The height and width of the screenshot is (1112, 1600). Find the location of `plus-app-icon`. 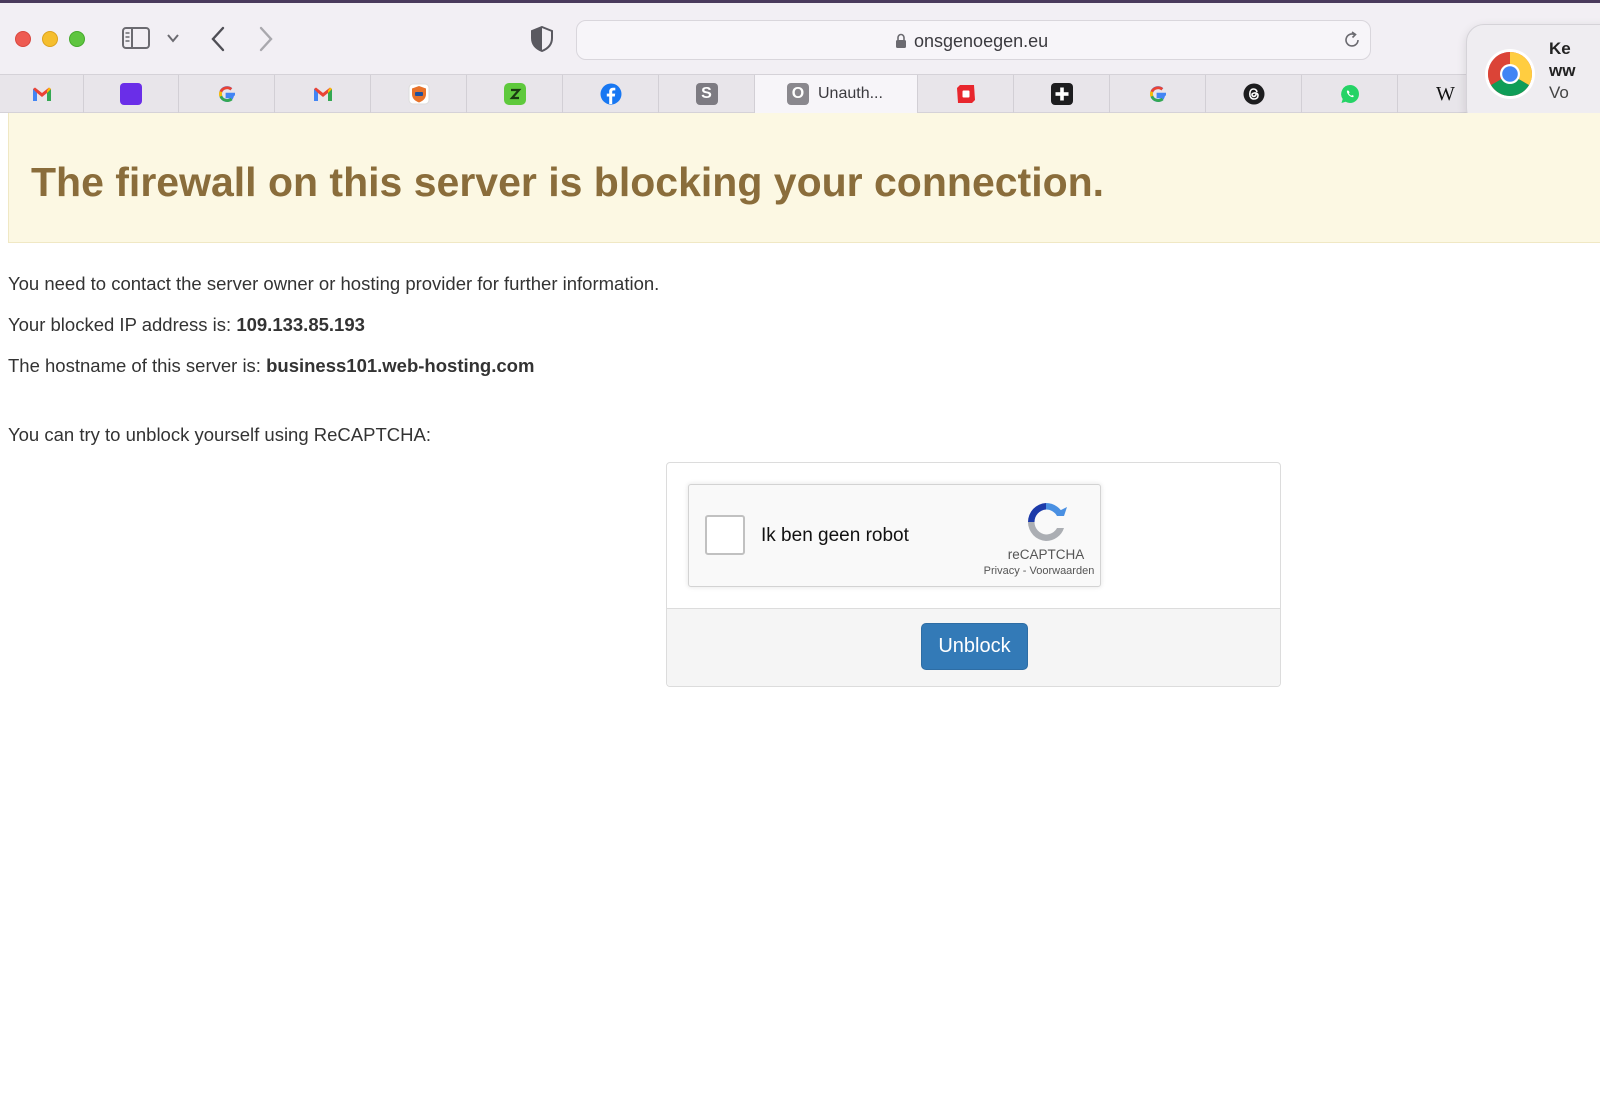

plus-app-icon is located at coordinates (1061, 94).